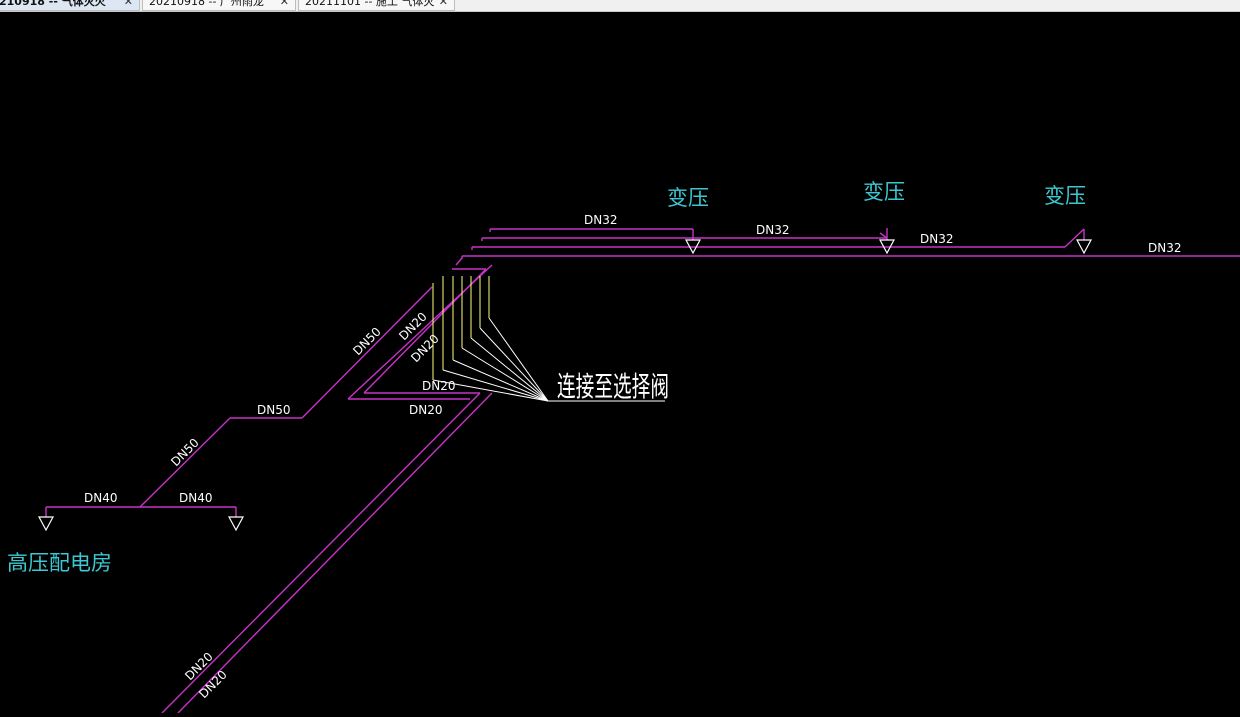  I want to click on tab-label: 20210918 -- 广州雨龙, so click(206, 4).